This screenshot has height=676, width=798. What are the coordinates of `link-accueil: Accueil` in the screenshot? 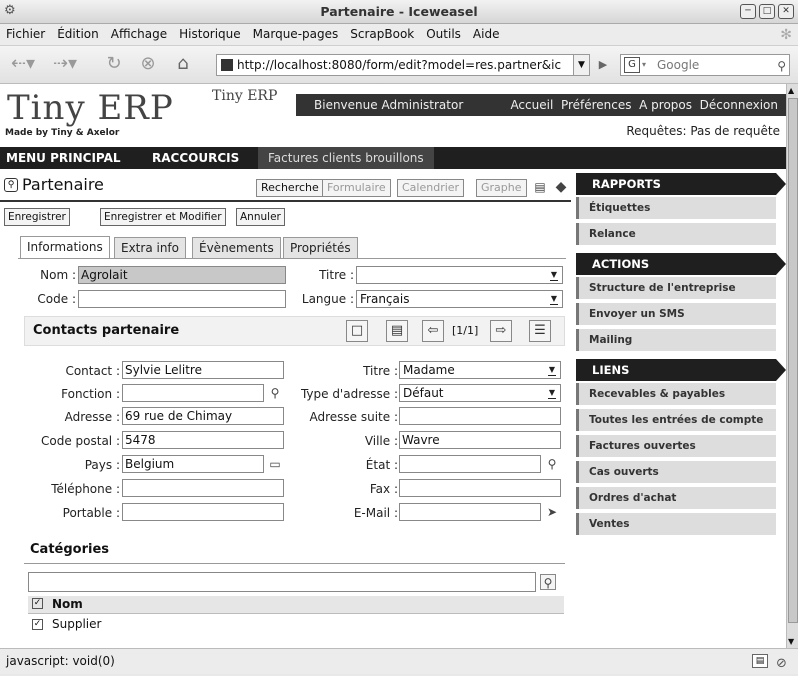 It's located at (531, 105).